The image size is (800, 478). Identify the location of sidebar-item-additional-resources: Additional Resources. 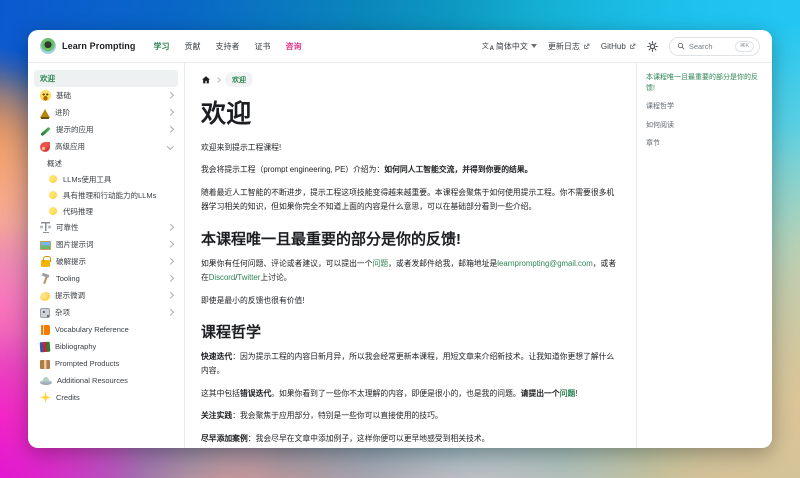
(106, 380).